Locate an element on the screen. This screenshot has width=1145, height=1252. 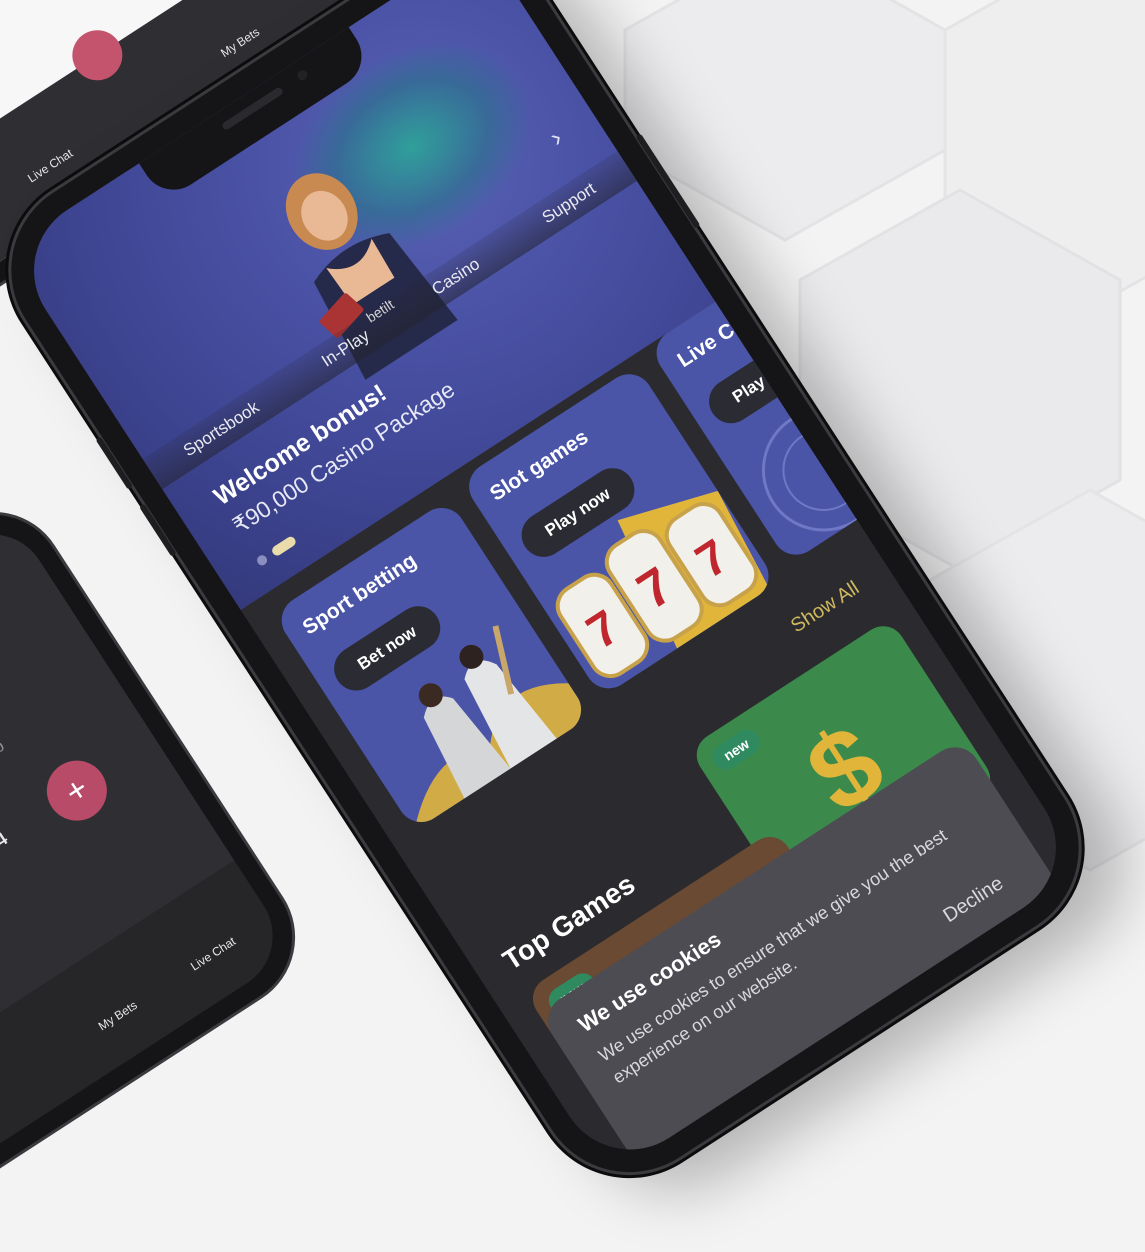
tab-sportsbook: Sportsbook is located at coordinates (221, 429).